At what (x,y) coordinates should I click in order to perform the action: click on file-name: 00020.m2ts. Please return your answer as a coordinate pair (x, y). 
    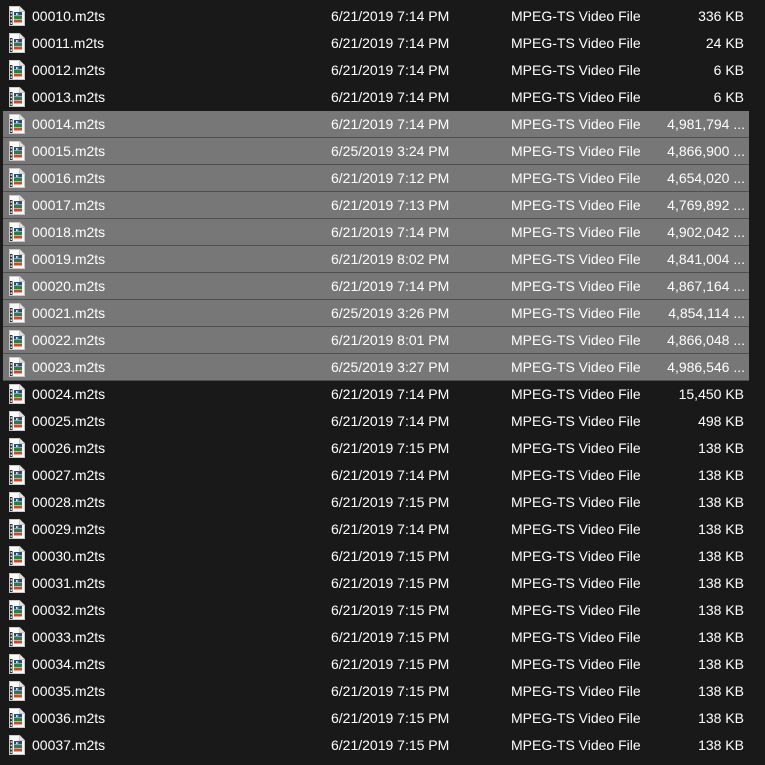
    Looking at the image, I should click on (69, 286).